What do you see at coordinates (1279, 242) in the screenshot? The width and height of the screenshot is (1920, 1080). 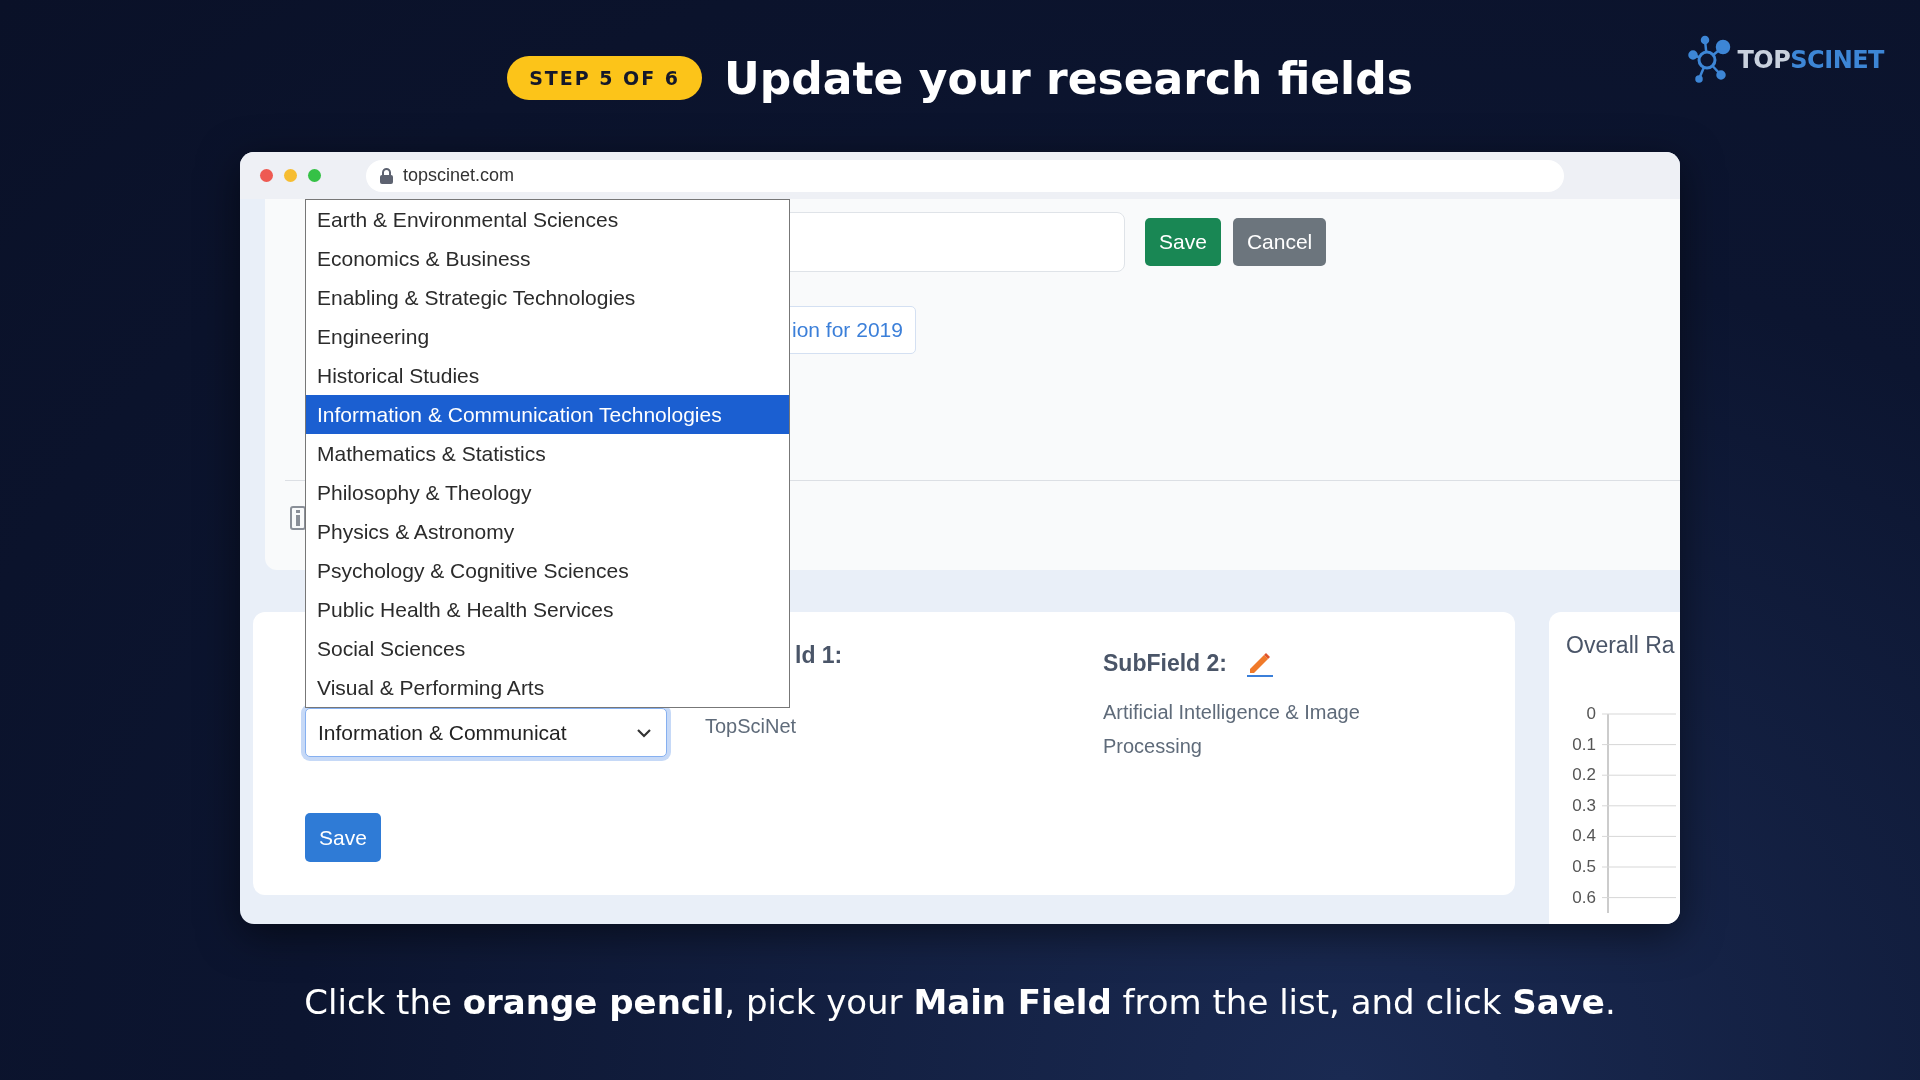 I see `cancel-button: Cancel` at bounding box center [1279, 242].